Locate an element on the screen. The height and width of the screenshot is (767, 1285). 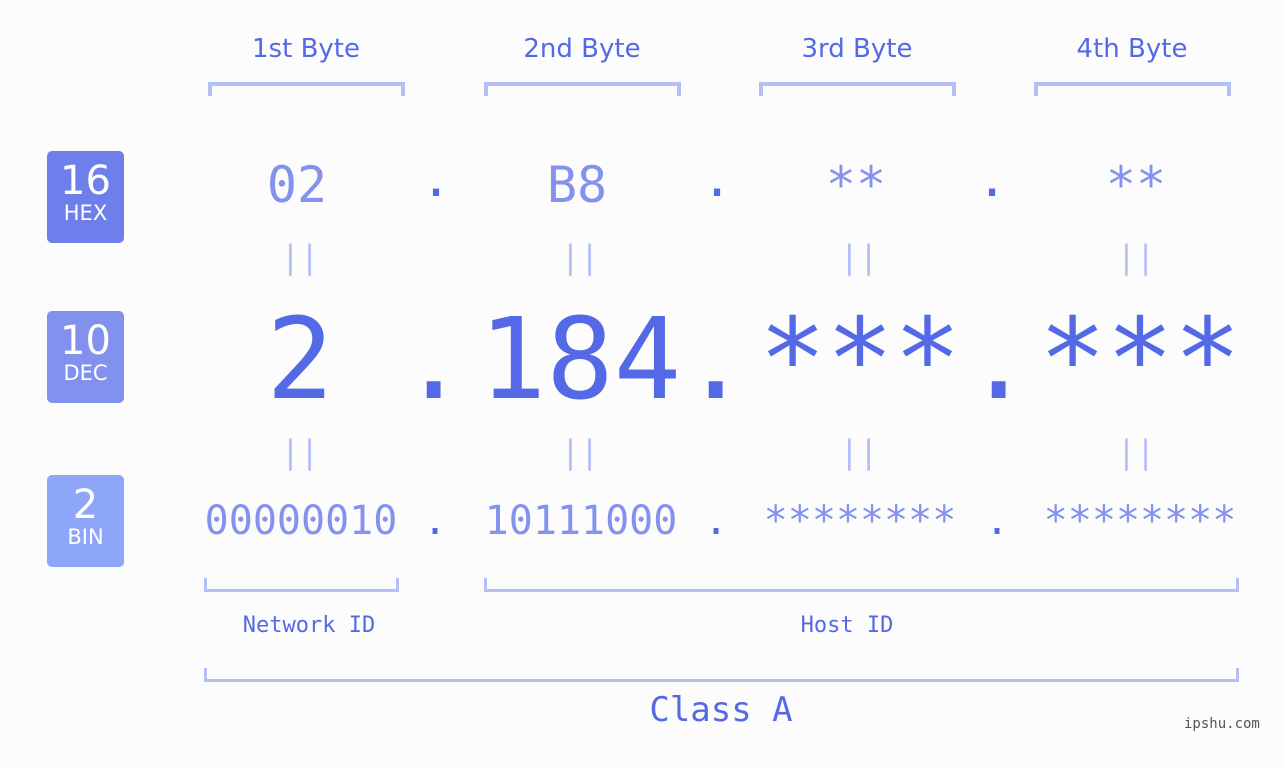
dec-value-1: 2 is located at coordinates (300, 360).